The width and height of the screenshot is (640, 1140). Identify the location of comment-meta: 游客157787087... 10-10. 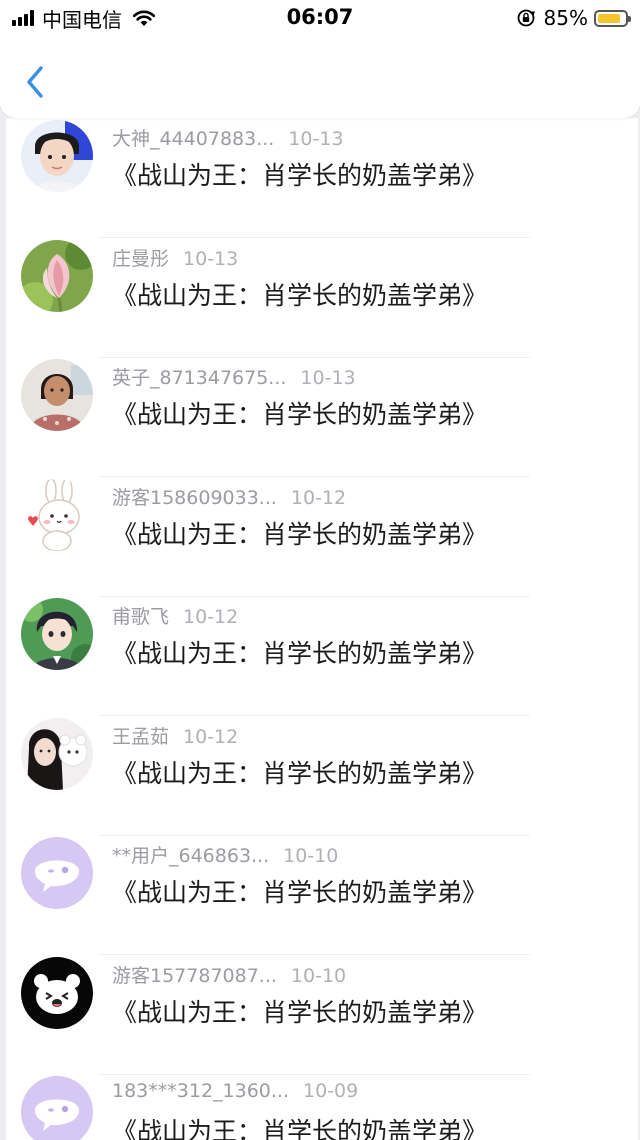
(229, 974).